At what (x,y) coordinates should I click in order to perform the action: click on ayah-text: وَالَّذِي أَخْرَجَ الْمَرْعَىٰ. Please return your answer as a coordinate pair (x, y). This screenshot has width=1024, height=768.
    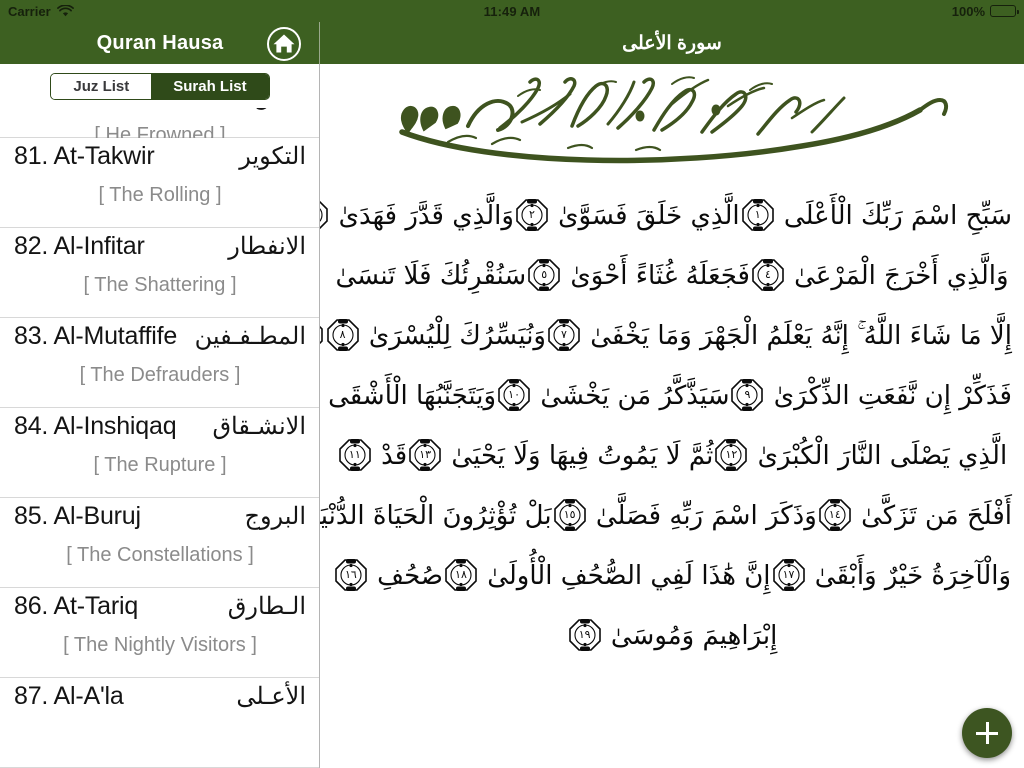
    Looking at the image, I should click on (897, 276).